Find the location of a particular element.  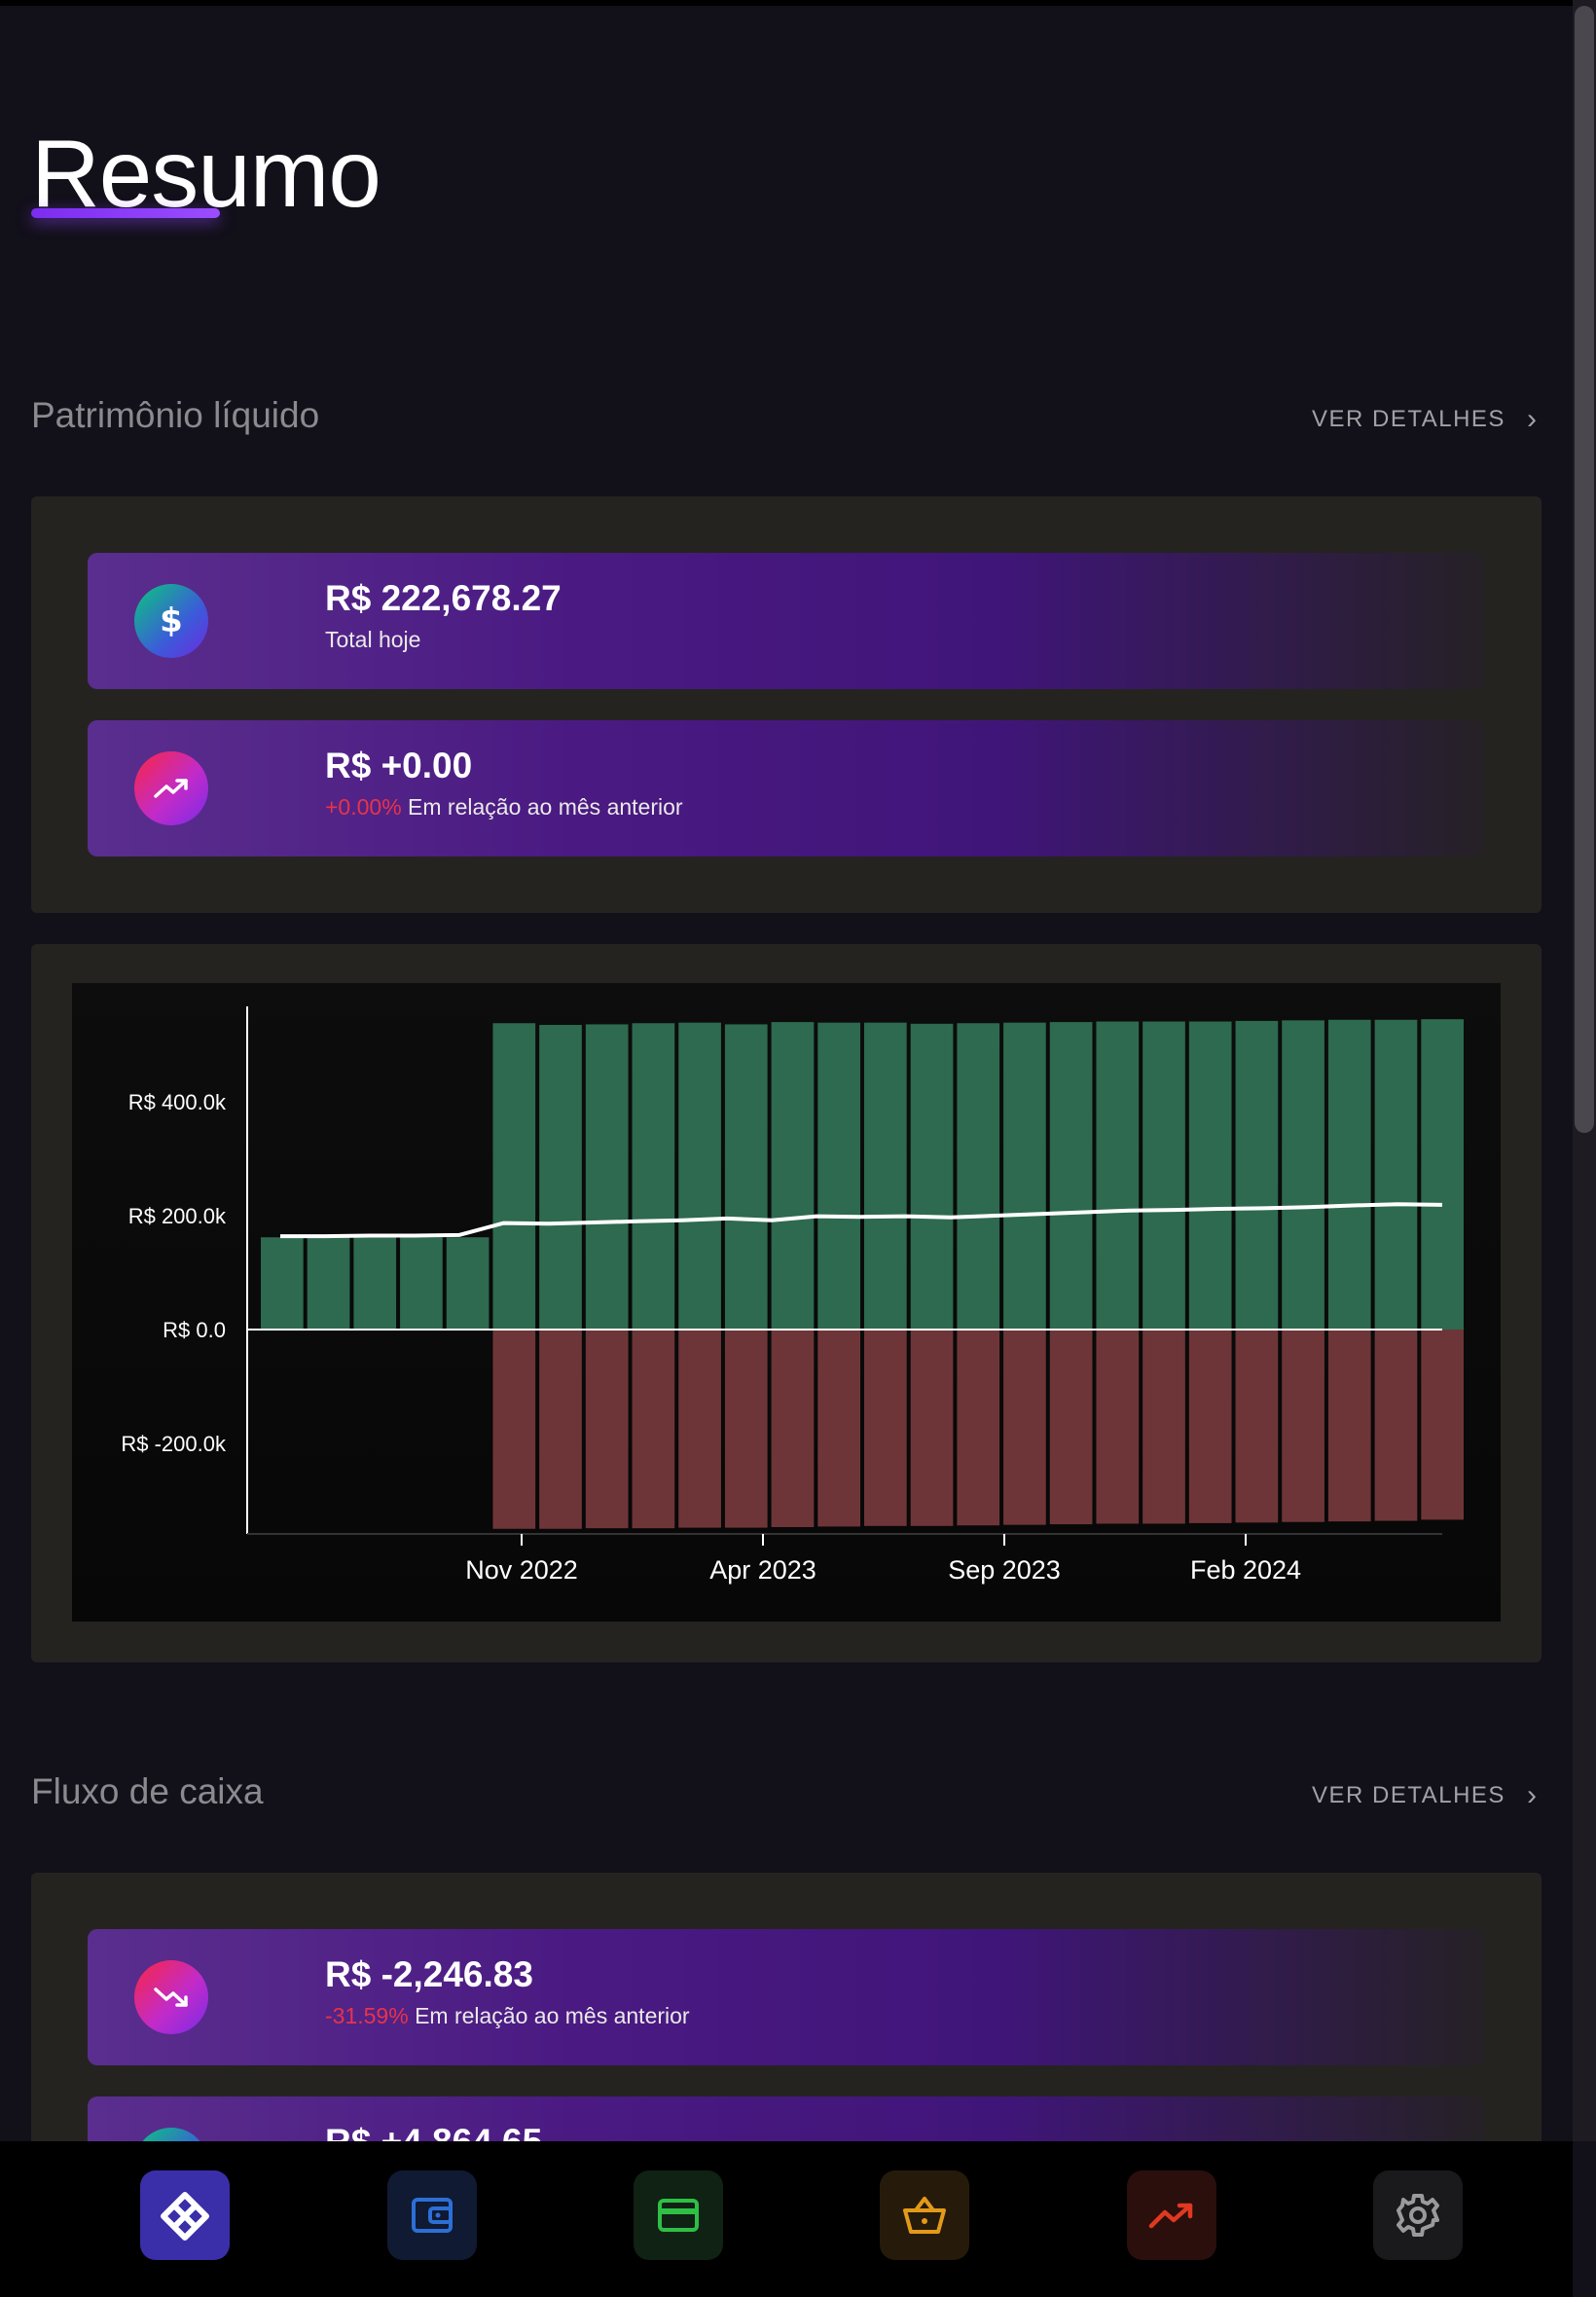

y-tick-label: R$ 400.0k is located at coordinates (177, 1102).